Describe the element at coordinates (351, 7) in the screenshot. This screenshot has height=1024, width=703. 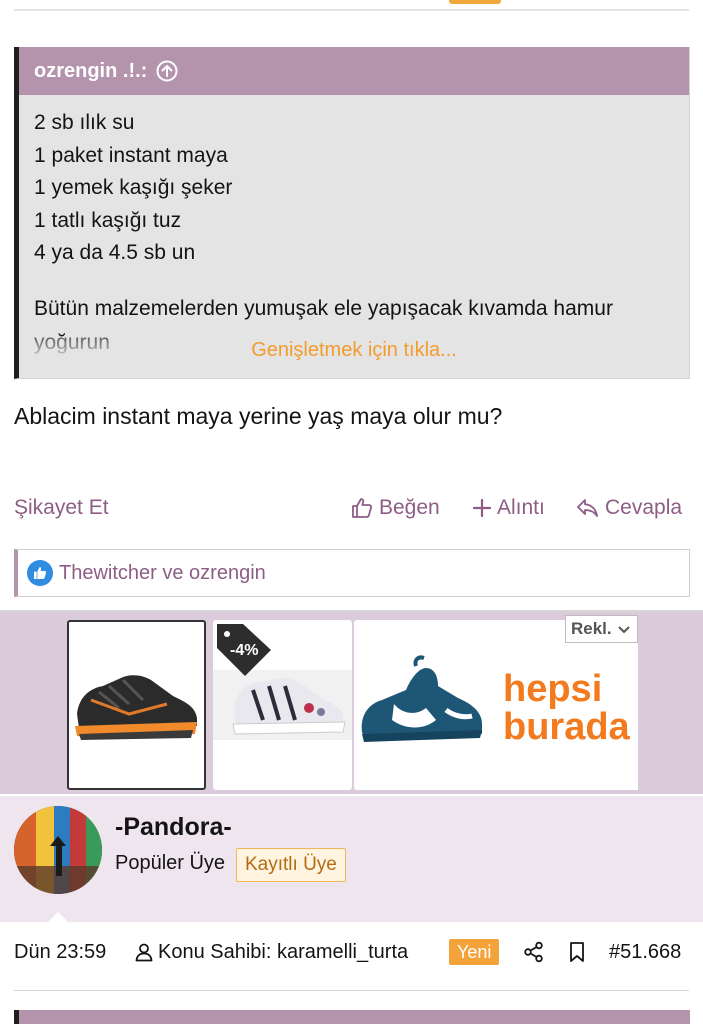
I see `previous-post-bottom` at that location.